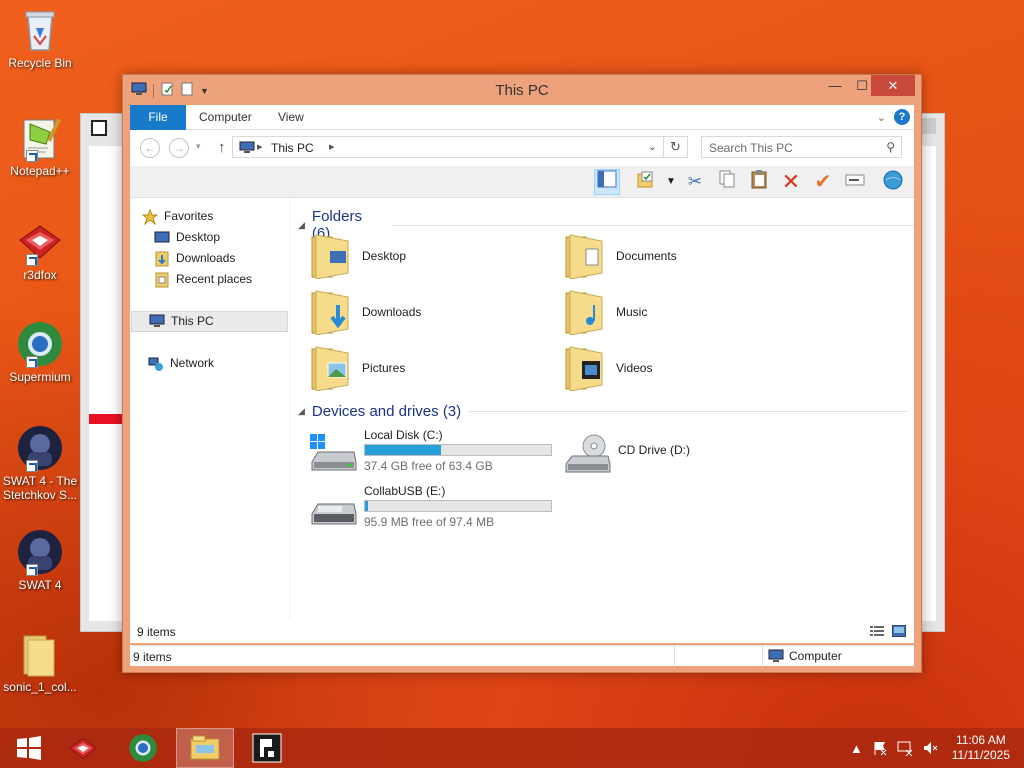  Describe the element at coordinates (429, 522) in the screenshot. I see `drive-free-space: 95.9 MB free of 97.4 MB` at that location.